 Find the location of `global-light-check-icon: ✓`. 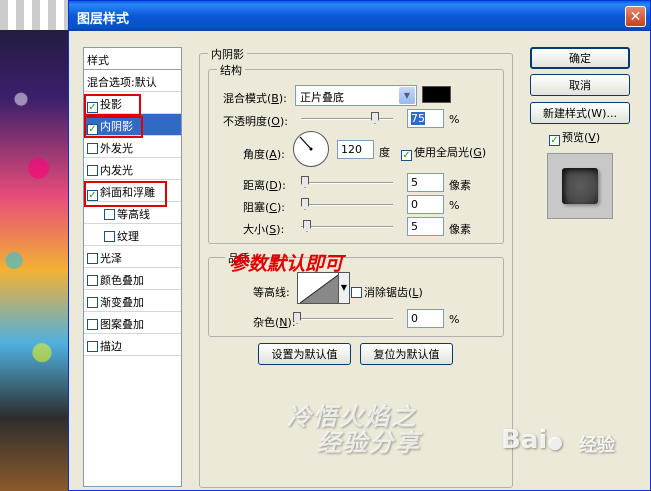

global-light-check-icon: ✓ is located at coordinates (406, 155).